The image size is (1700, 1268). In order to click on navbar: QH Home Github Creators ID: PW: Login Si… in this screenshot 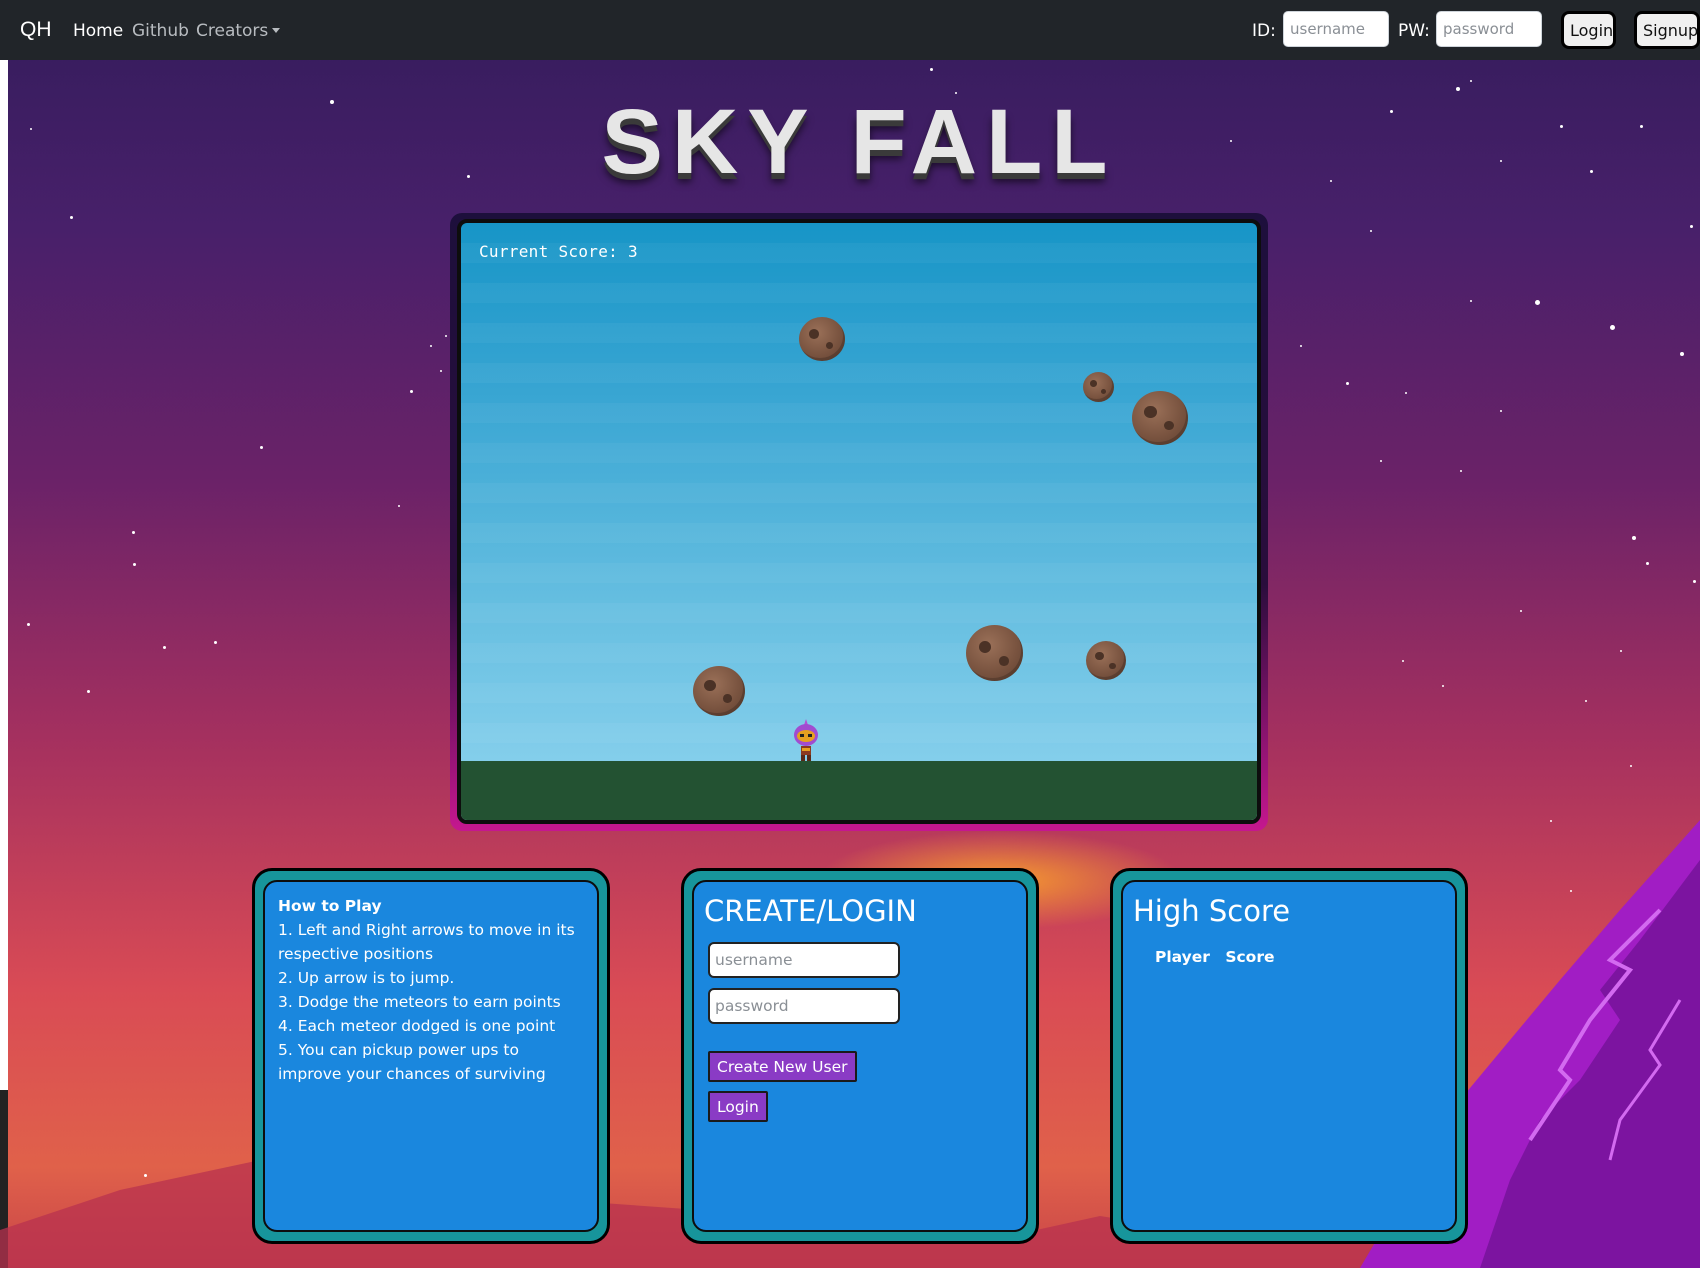, I will do `click(850, 30)`.